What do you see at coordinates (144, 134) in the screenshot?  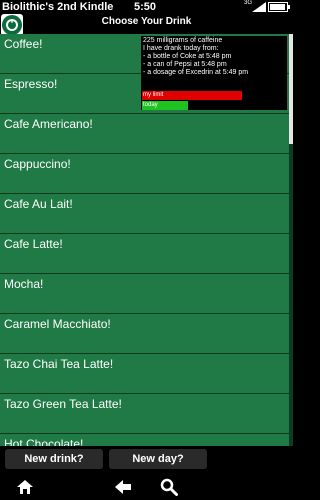 I see `drink-item: Cafe Americano!` at bounding box center [144, 134].